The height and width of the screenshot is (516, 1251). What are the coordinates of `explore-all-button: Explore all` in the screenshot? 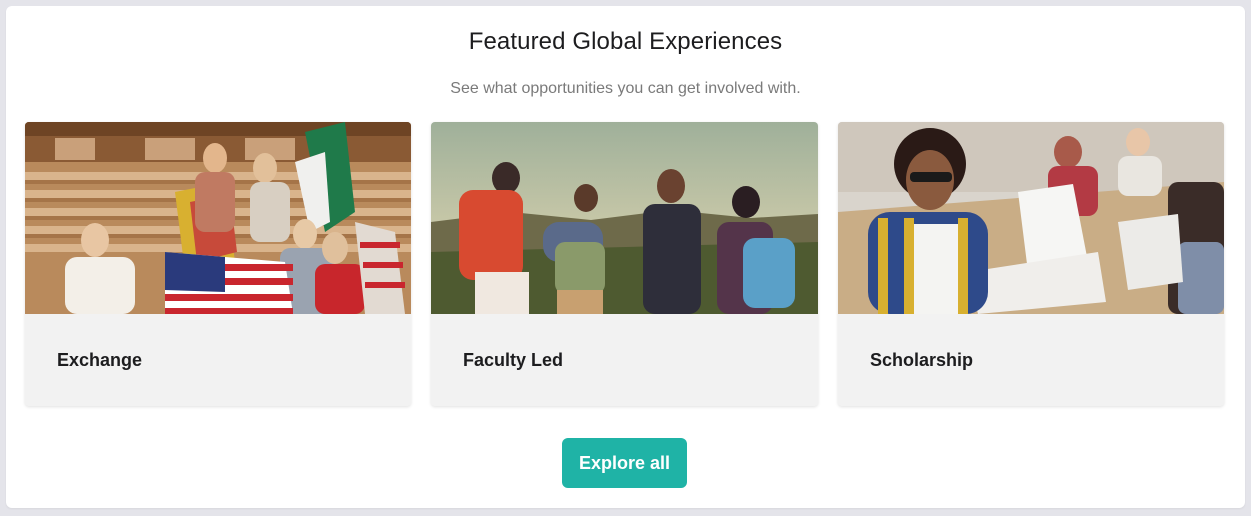 It's located at (624, 463).